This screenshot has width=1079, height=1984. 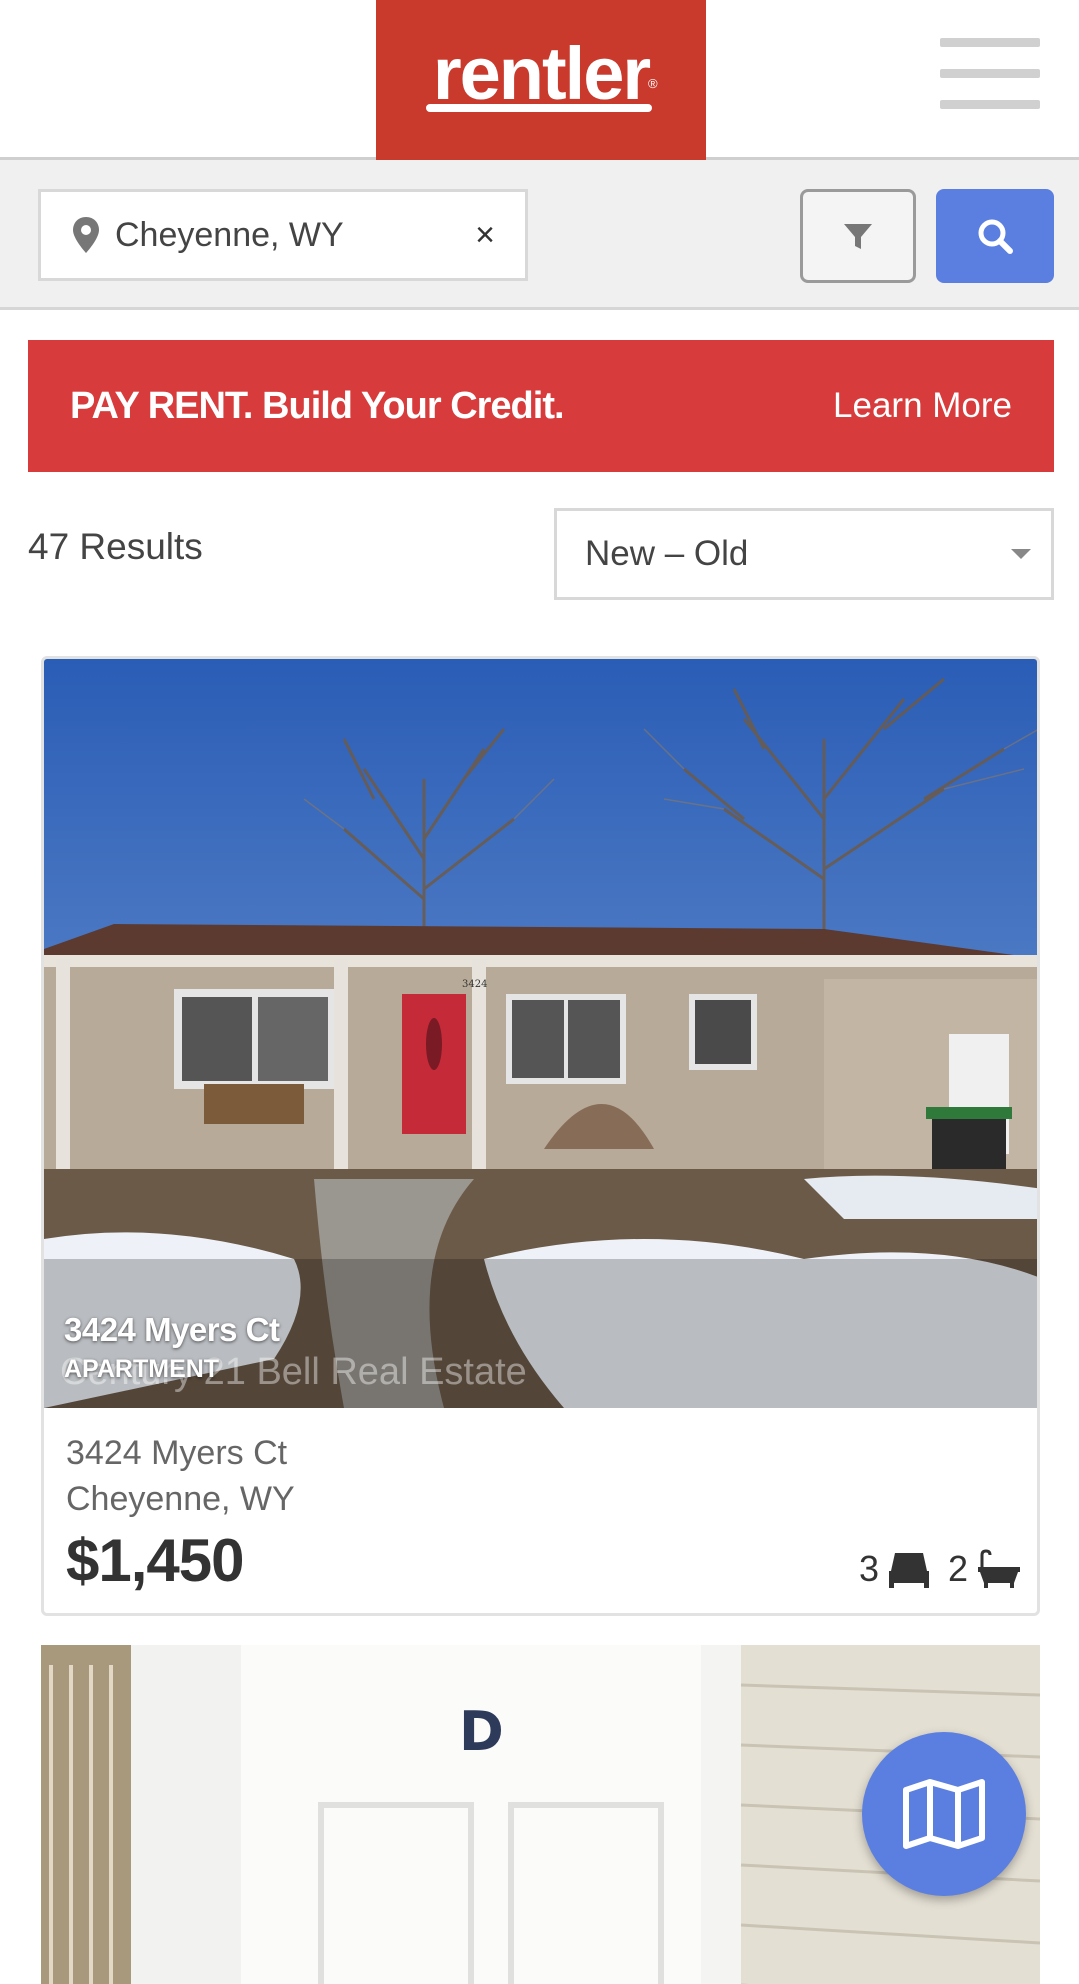 What do you see at coordinates (958, 1568) in the screenshot?
I see `baths-count: 2` at bounding box center [958, 1568].